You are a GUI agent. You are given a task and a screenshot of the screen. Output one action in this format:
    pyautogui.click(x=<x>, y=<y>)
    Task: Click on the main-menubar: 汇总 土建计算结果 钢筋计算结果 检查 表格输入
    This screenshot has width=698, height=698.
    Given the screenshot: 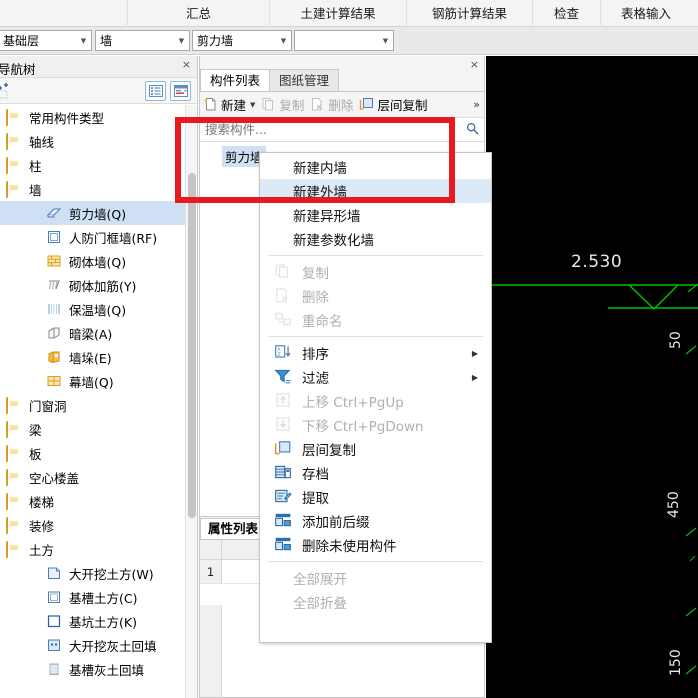 What is the action you would take?
    pyautogui.click(x=349, y=13)
    